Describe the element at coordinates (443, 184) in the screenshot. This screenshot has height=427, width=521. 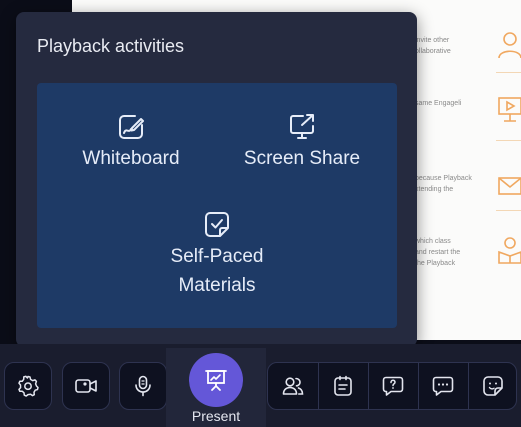
I see `slide-text-row: because Playback xtending the` at that location.